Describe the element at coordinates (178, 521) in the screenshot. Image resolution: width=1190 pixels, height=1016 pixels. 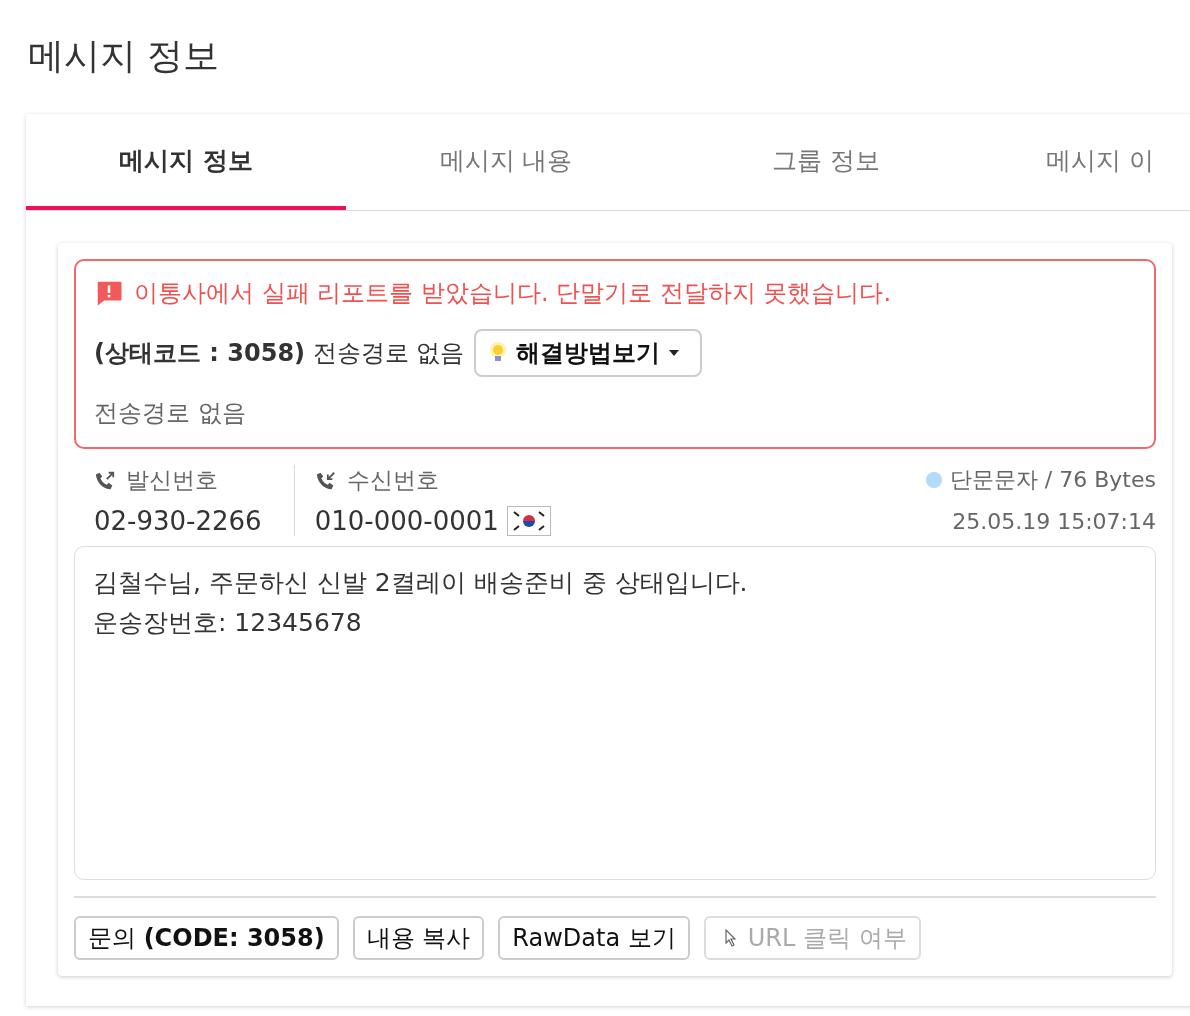
I see `sender-number: 02-930-2266` at that location.